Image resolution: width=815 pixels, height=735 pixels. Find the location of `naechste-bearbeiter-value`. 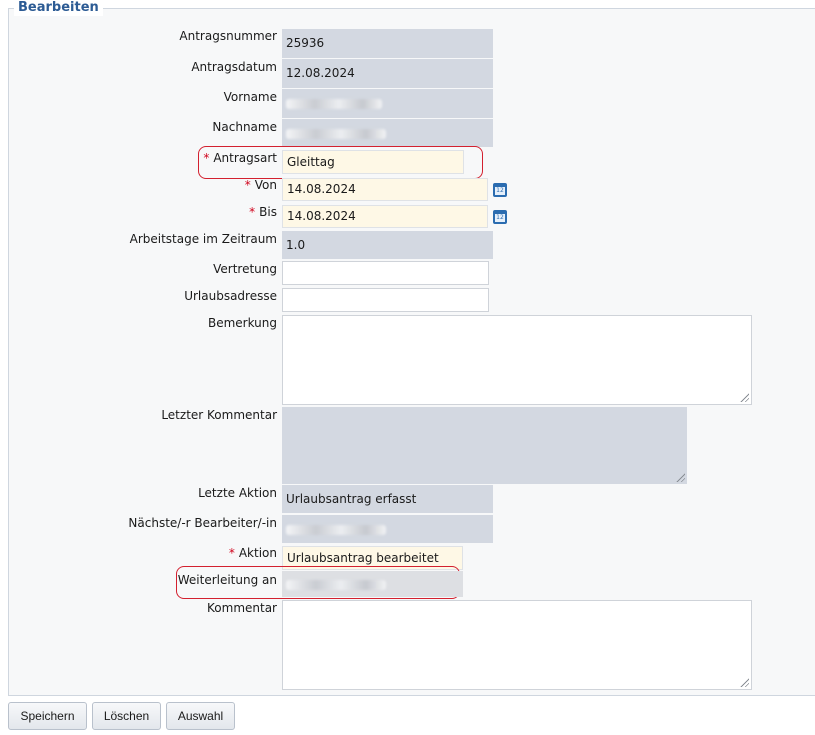

naechste-bearbeiter-value is located at coordinates (387, 529).